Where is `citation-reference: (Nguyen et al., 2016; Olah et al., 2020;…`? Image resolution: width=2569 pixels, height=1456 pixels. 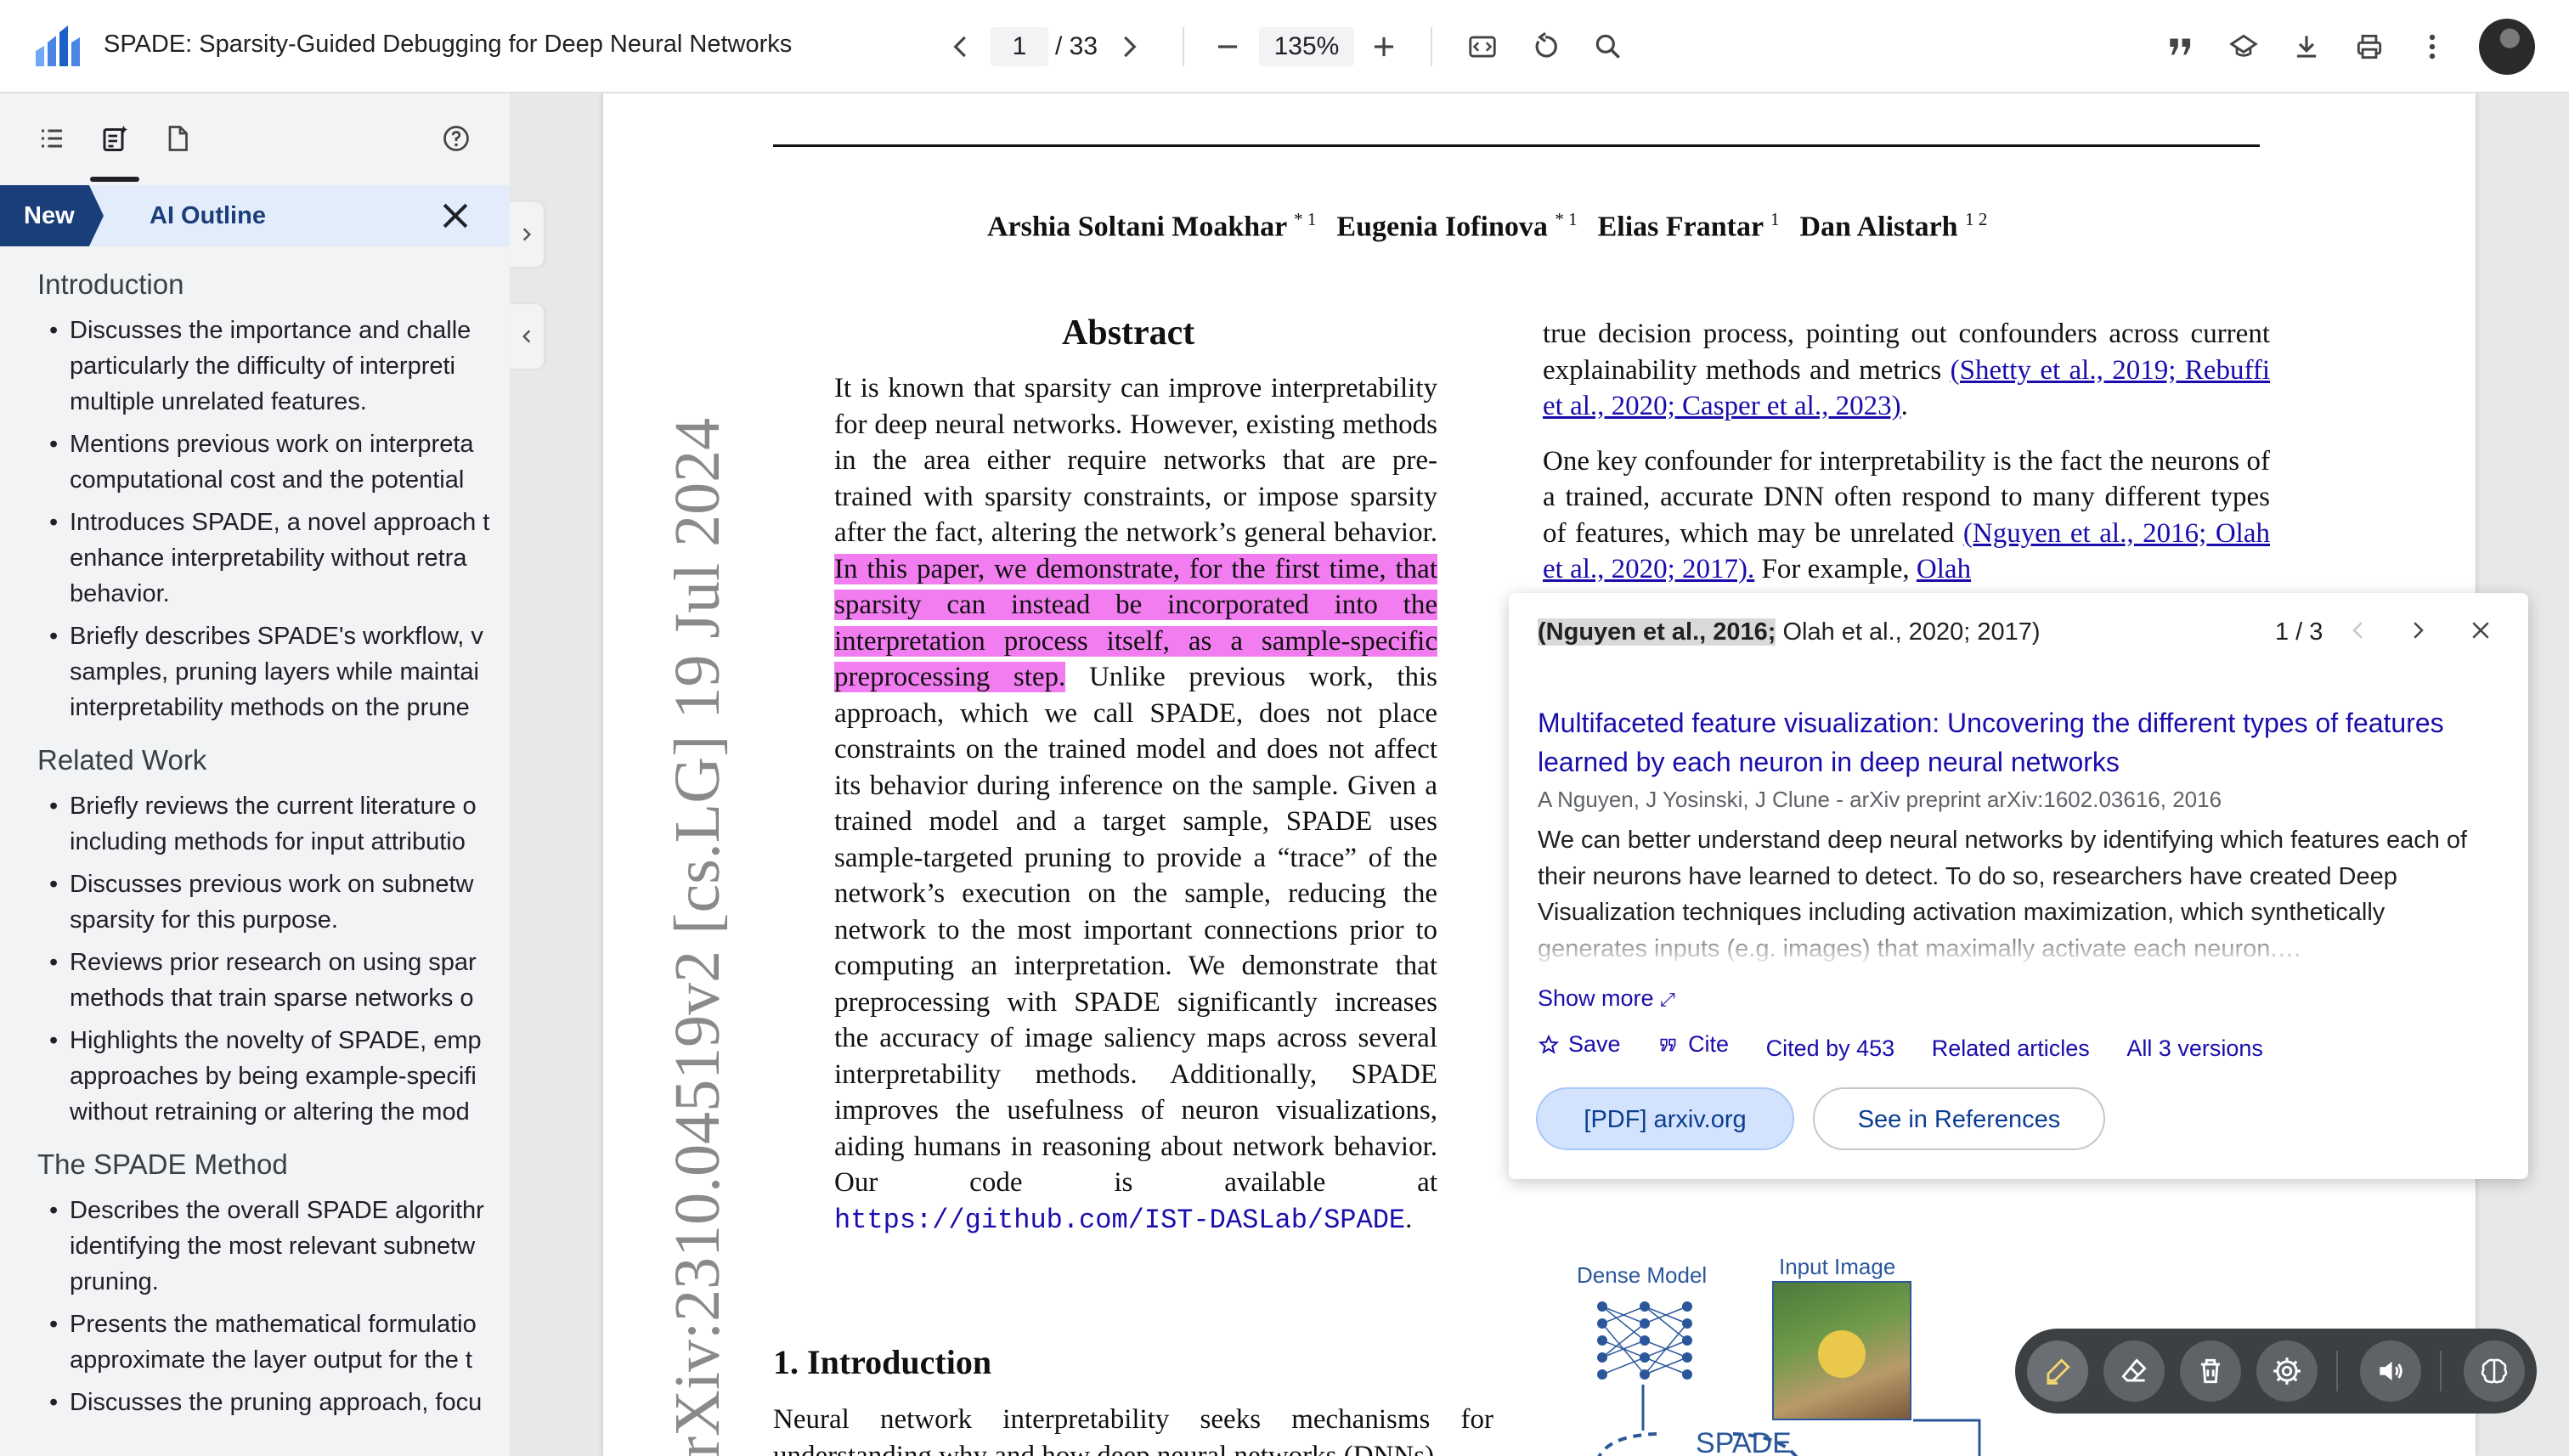 citation-reference: (Nguyen et al., 2016; Olah et al., 2020;… is located at coordinates (1790, 632).